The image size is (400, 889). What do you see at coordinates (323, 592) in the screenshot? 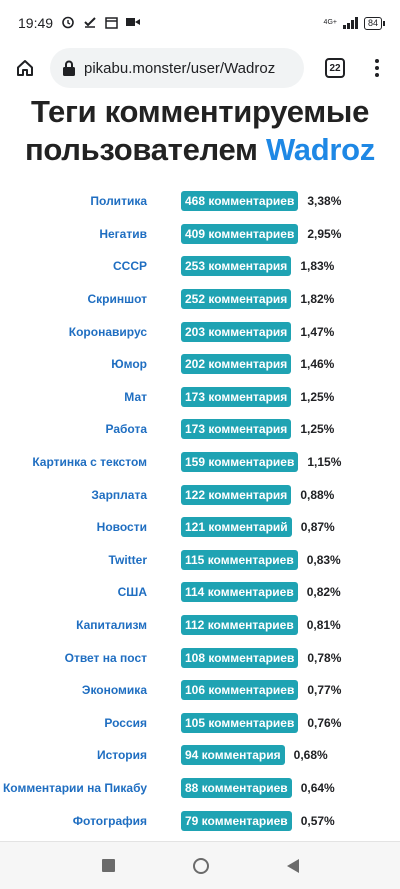
I see `percent-label: 0,82%` at bounding box center [323, 592].